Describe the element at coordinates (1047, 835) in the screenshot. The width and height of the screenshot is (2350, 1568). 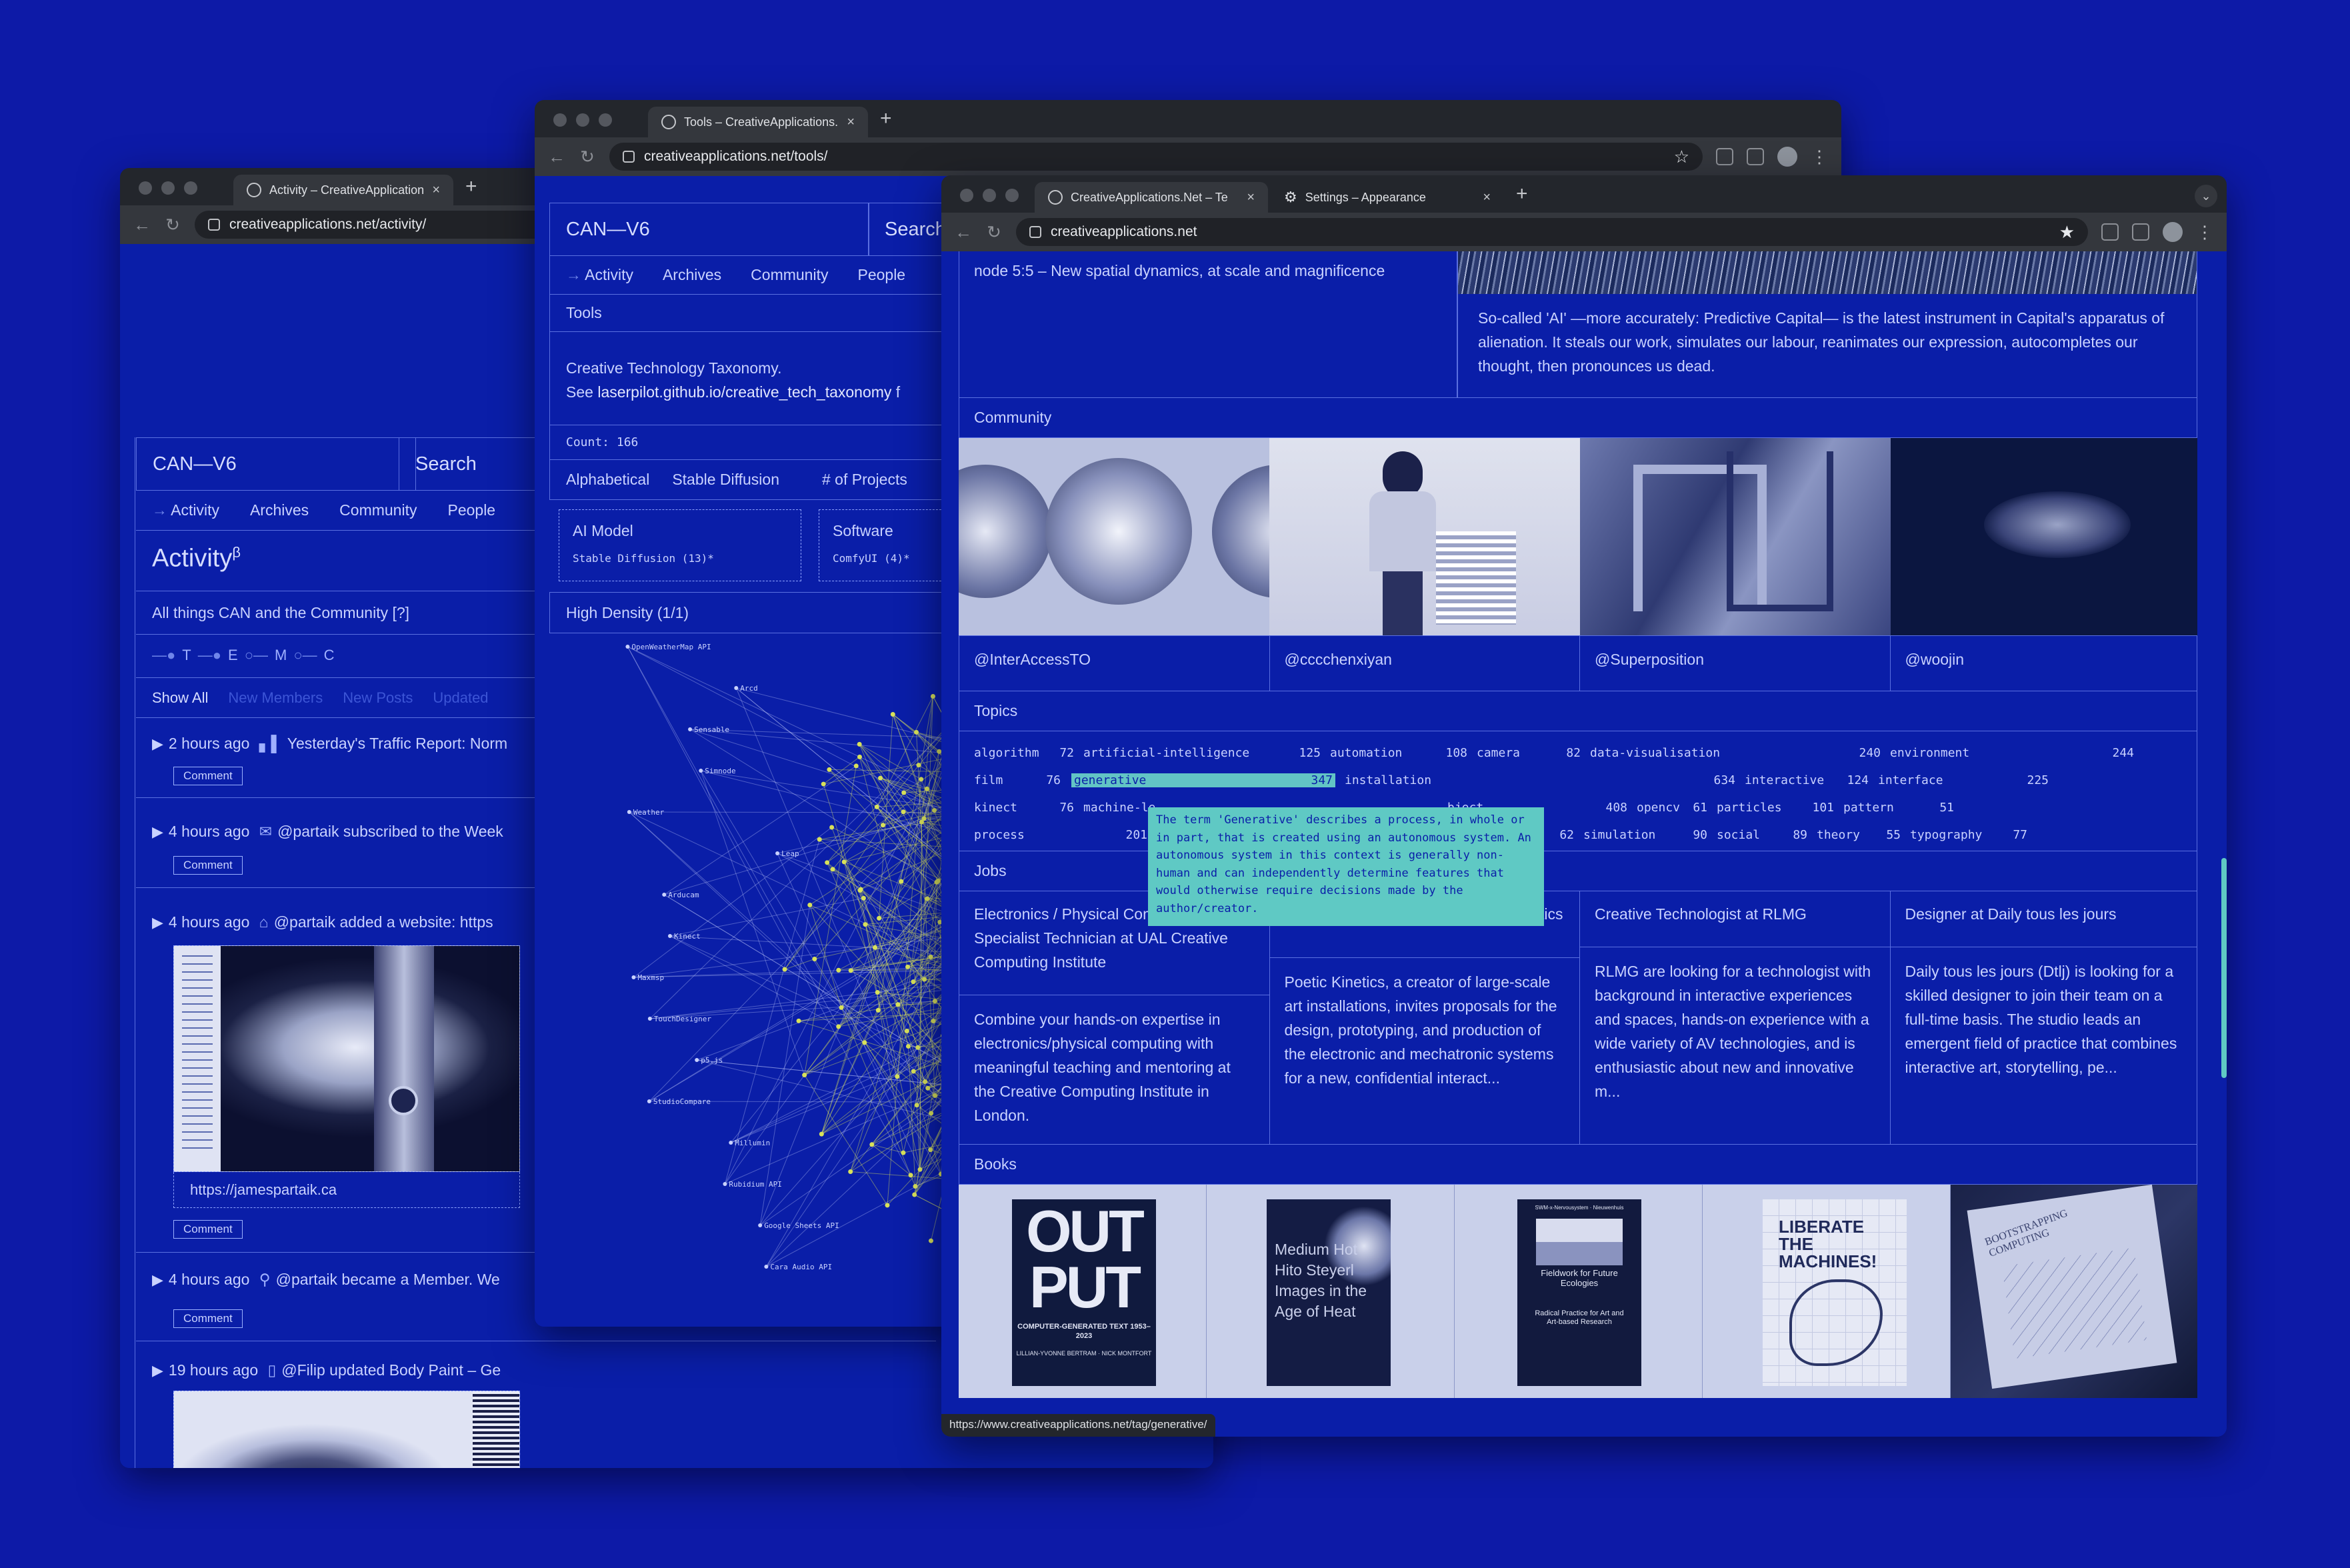
I see `topic-tag: process` at that location.